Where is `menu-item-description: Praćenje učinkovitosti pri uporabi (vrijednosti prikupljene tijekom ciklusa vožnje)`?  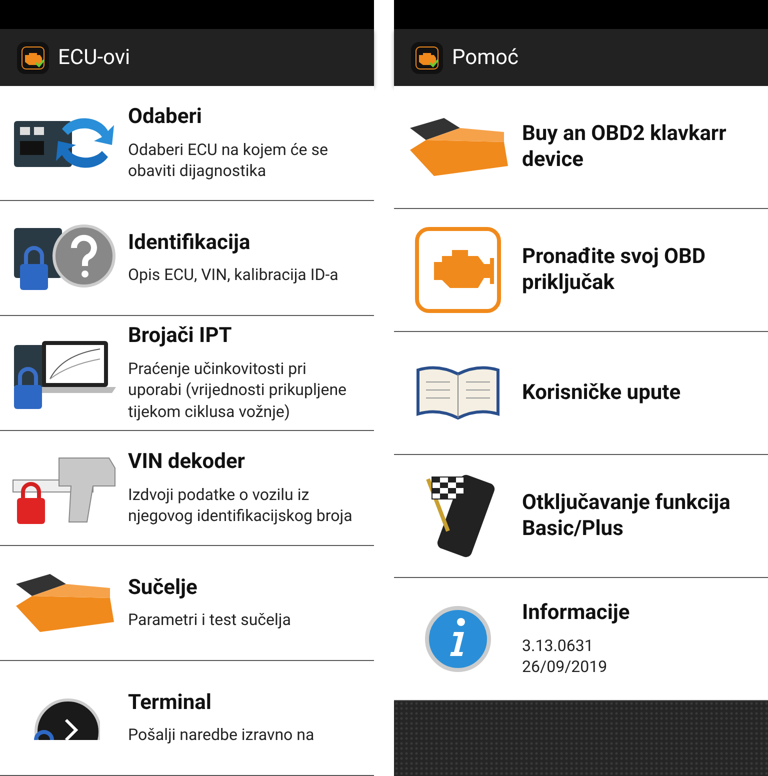 menu-item-description: Praćenje učinkovitosti pri uporabi (vrijednosti prikupljene tijekom ciklusa vožnje) is located at coordinates (238, 390).